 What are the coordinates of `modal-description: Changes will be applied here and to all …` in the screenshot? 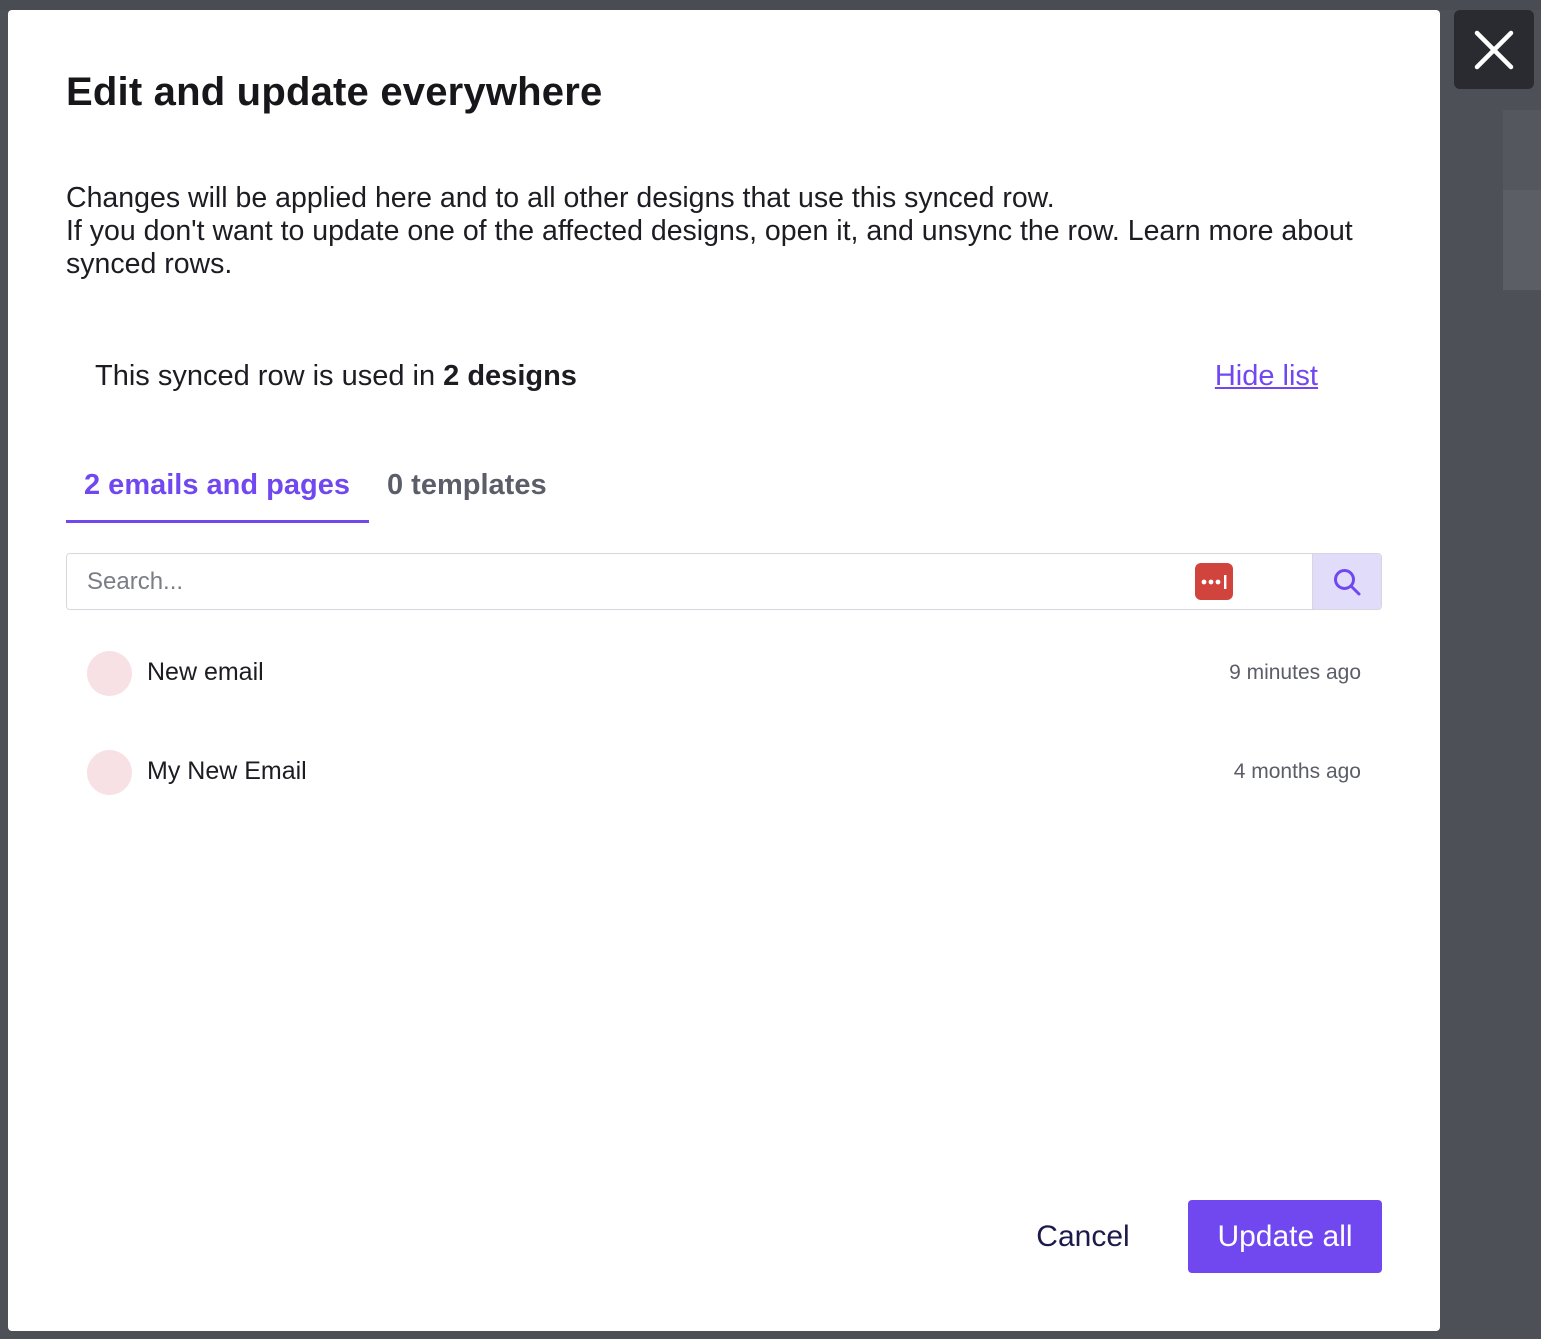 It's located at (731, 231).